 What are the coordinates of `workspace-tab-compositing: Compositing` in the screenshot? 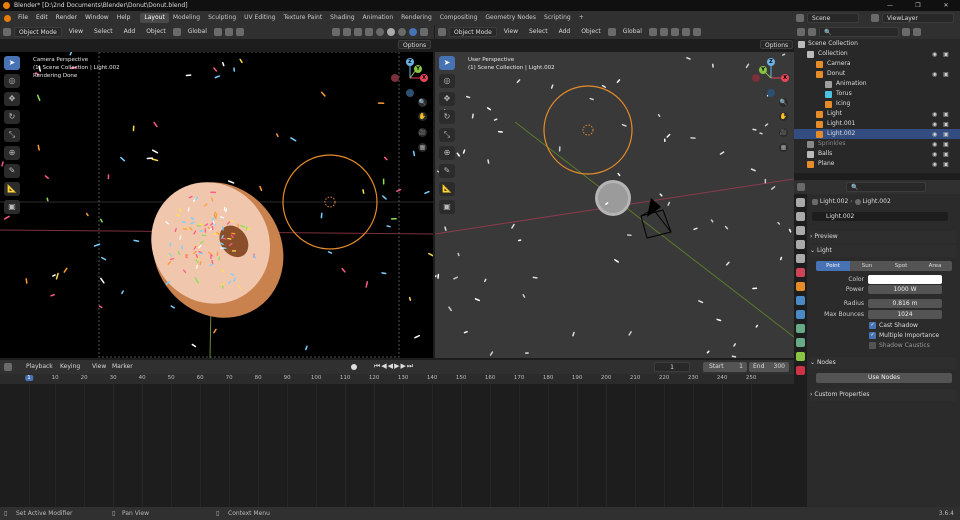 It's located at (459, 18).